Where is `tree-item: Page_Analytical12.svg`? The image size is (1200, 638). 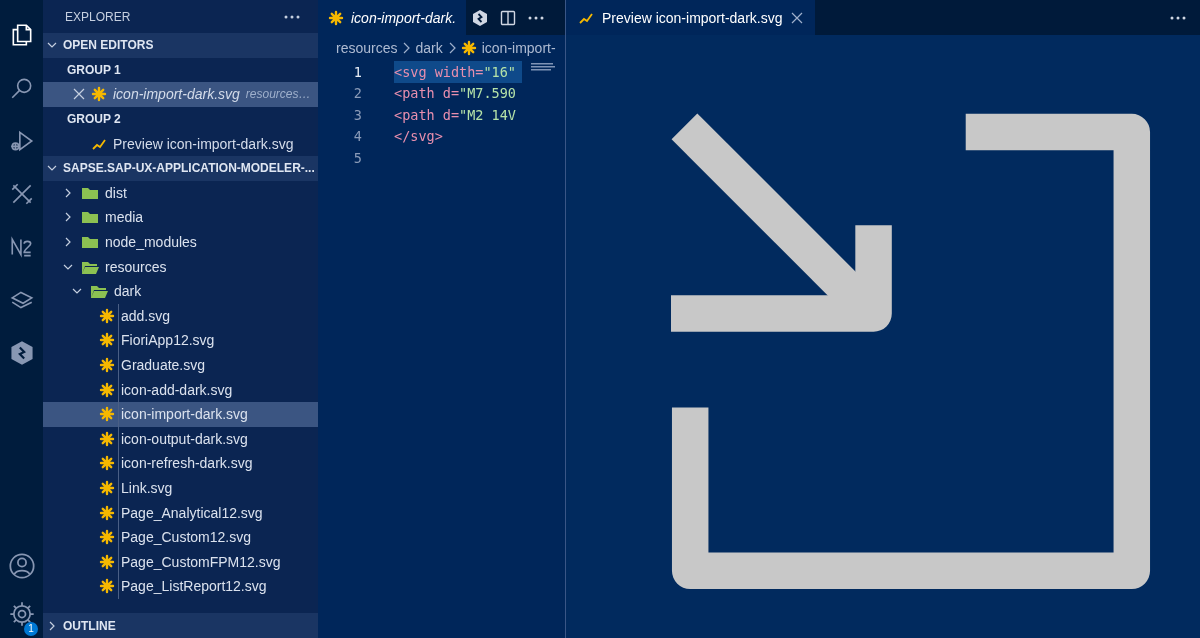
tree-item: Page_Analytical12.svg is located at coordinates (180, 512).